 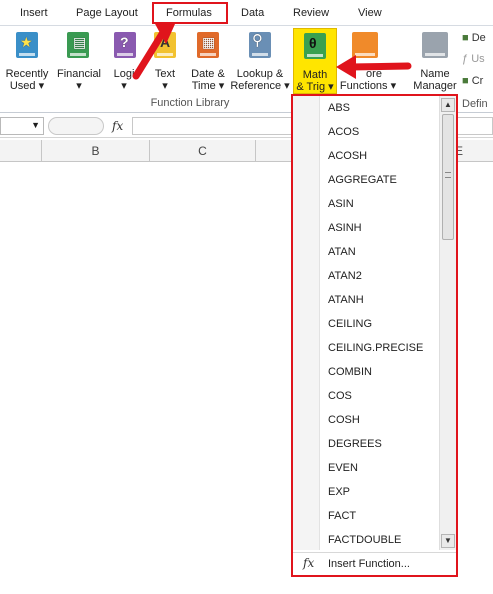 What do you see at coordinates (383, 204) in the screenshot?
I see `function-item-asin: ASIN` at bounding box center [383, 204].